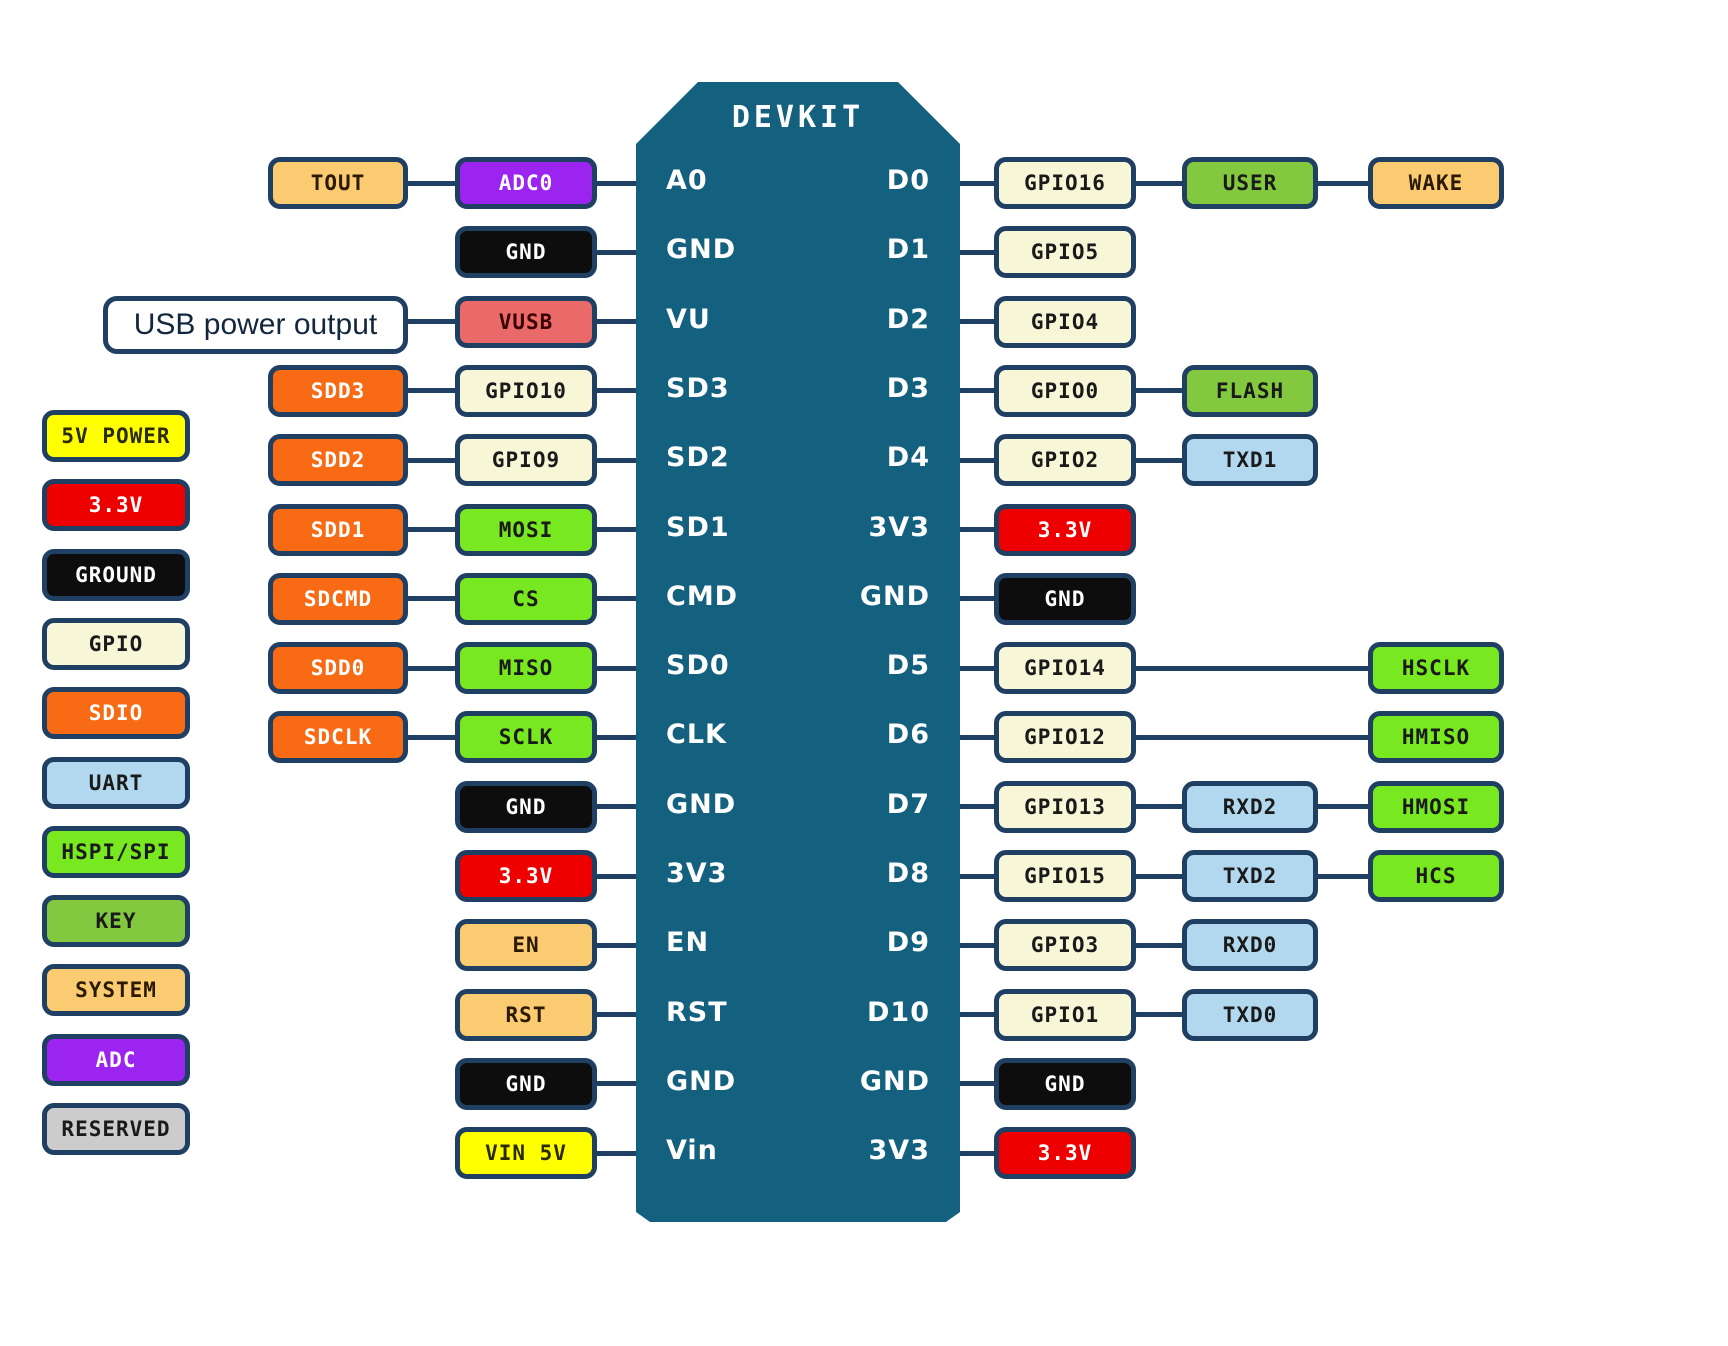 This screenshot has height=1346, width=1728. What do you see at coordinates (526, 1014) in the screenshot?
I see `pin-box-rst: RST` at bounding box center [526, 1014].